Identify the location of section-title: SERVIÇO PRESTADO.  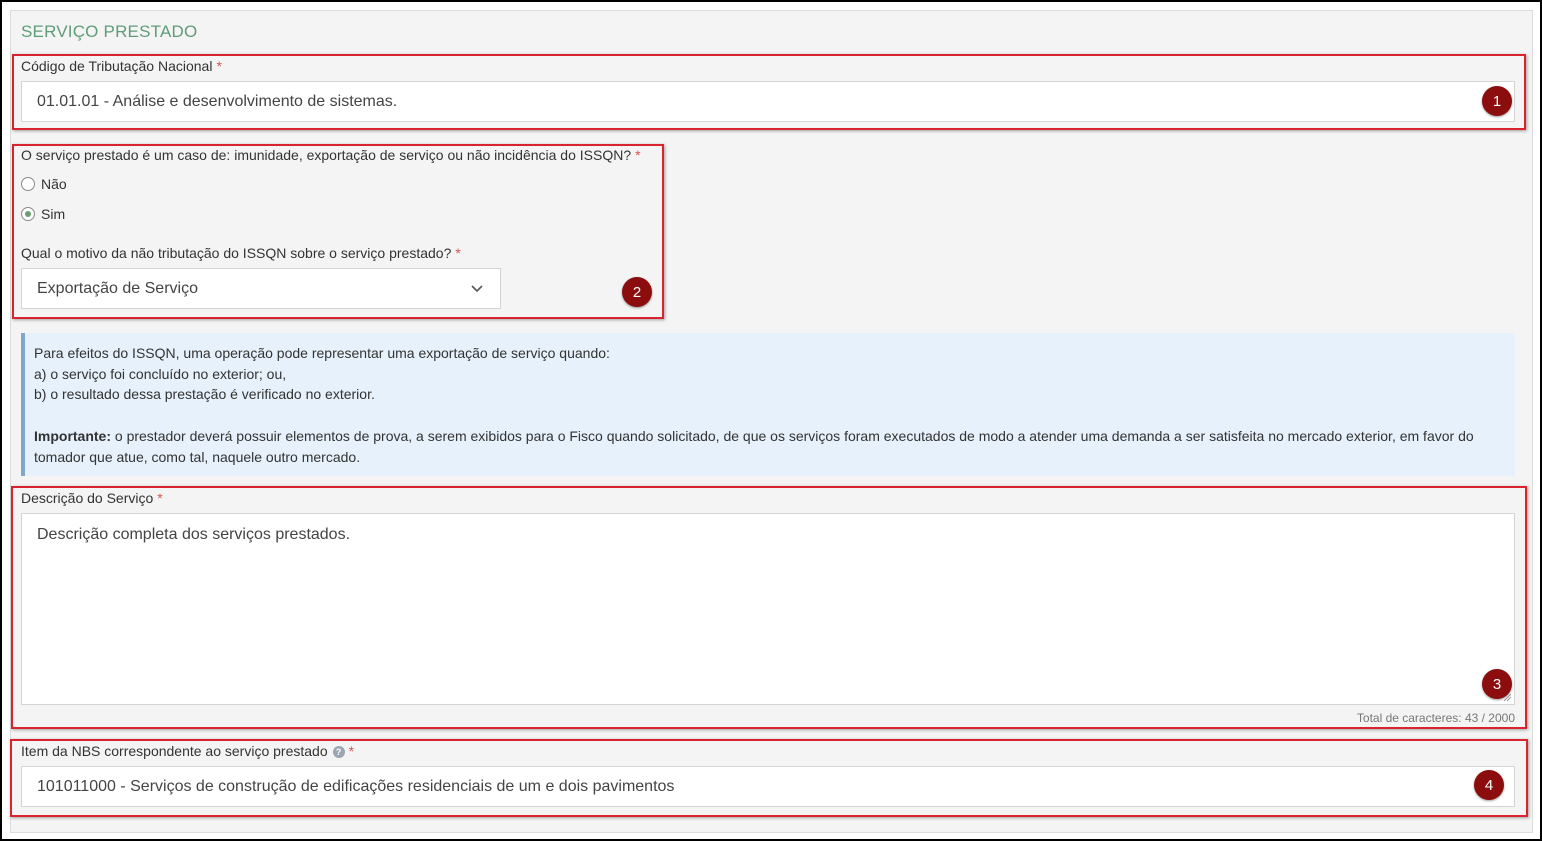
(109, 31).